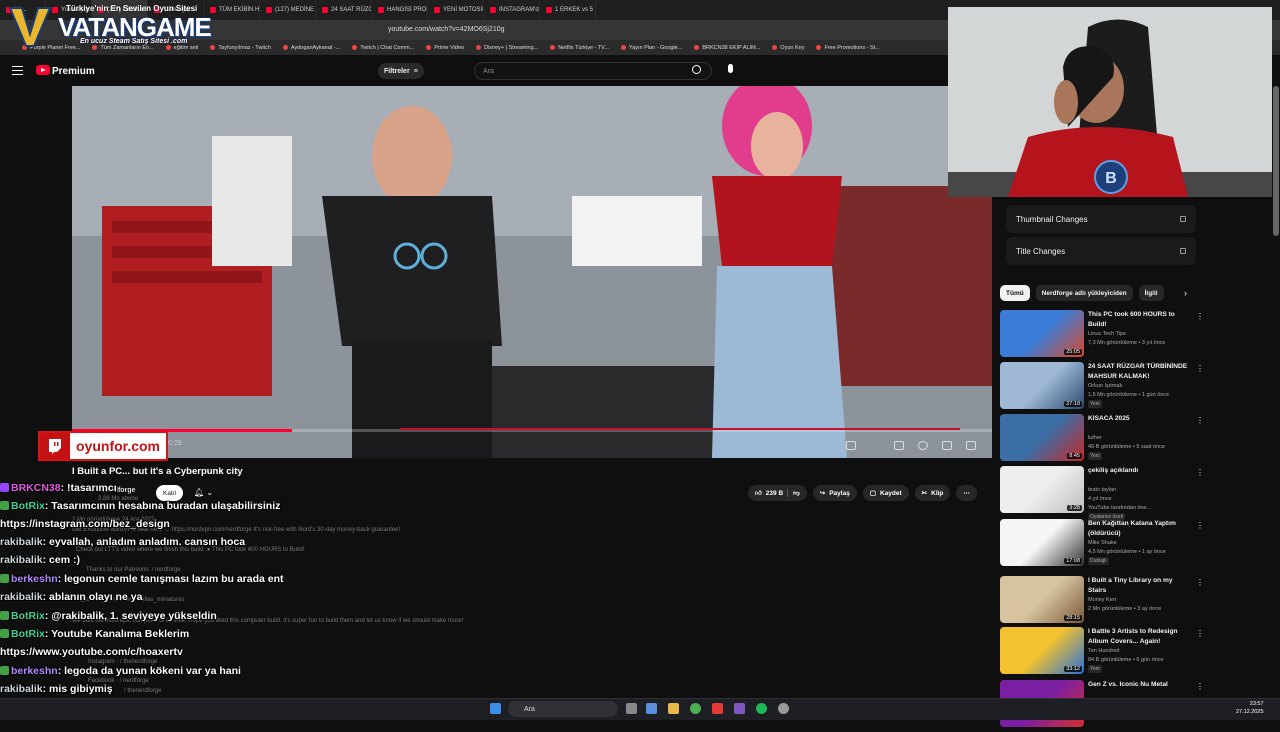 This screenshot has height=732, width=1280. I want to click on locked-panel-title: Title Changes, so click(1101, 251).